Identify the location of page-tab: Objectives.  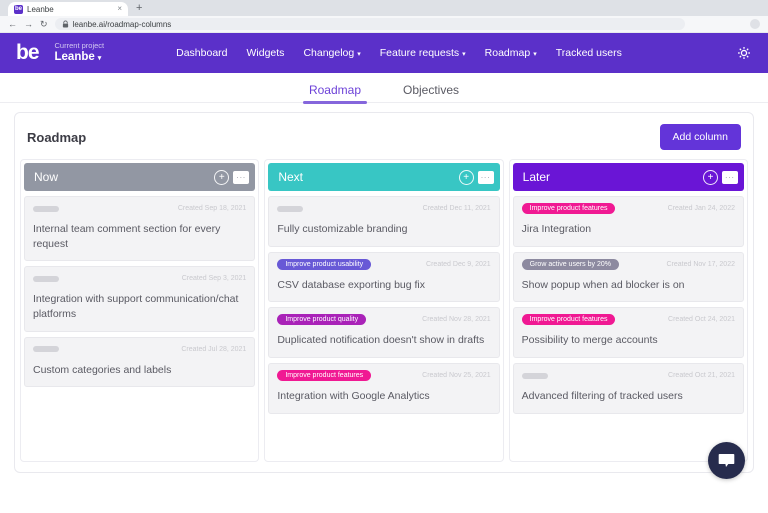
(431, 90).